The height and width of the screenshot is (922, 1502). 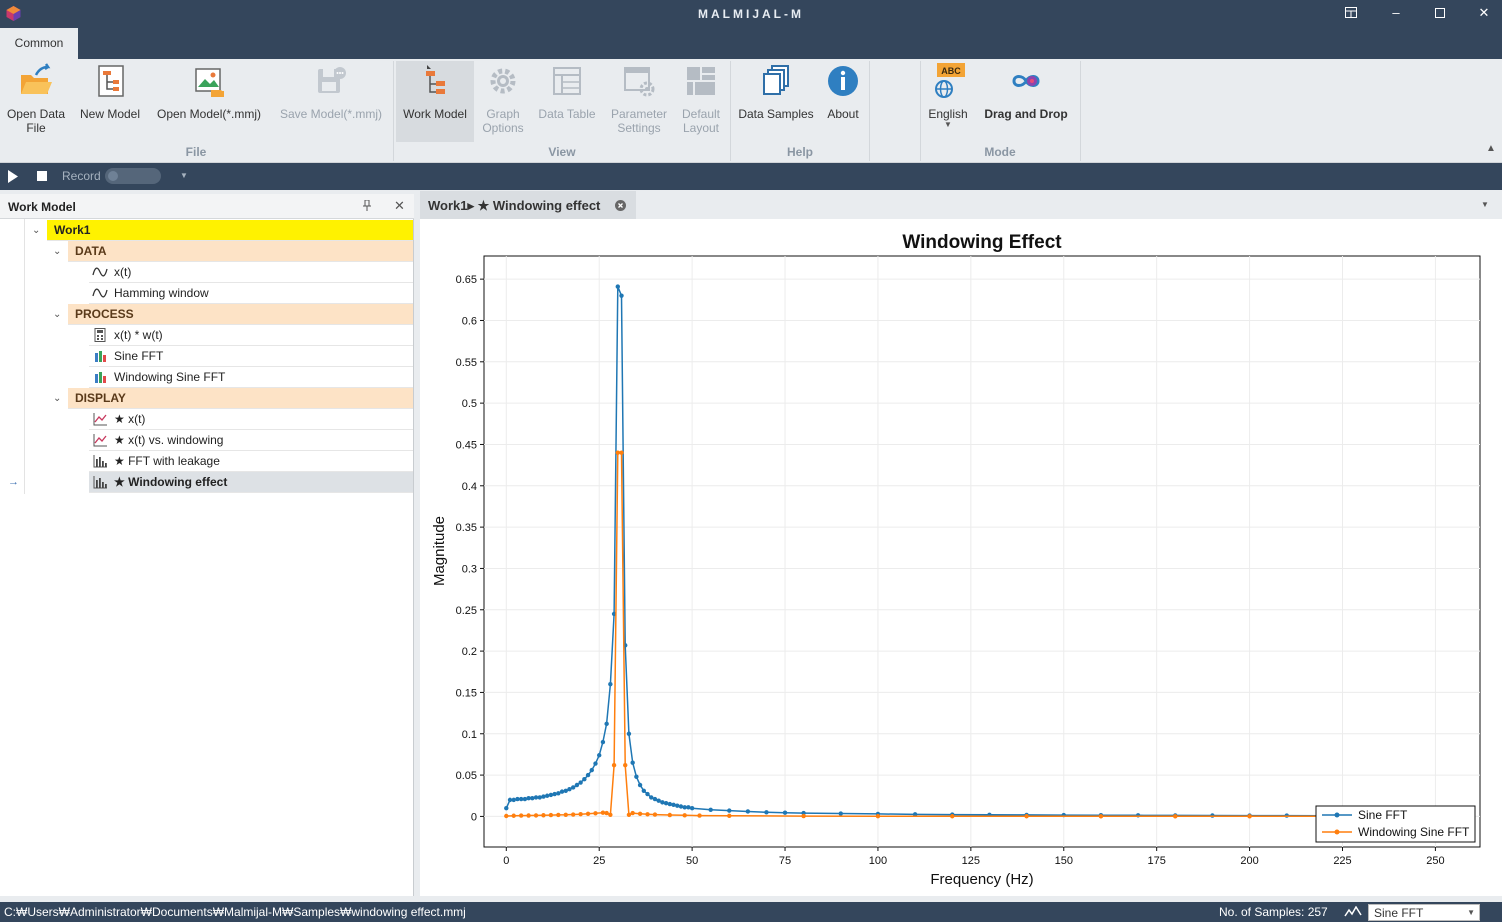 I want to click on collapse-process-icon: ⌄, so click(x=57, y=314).